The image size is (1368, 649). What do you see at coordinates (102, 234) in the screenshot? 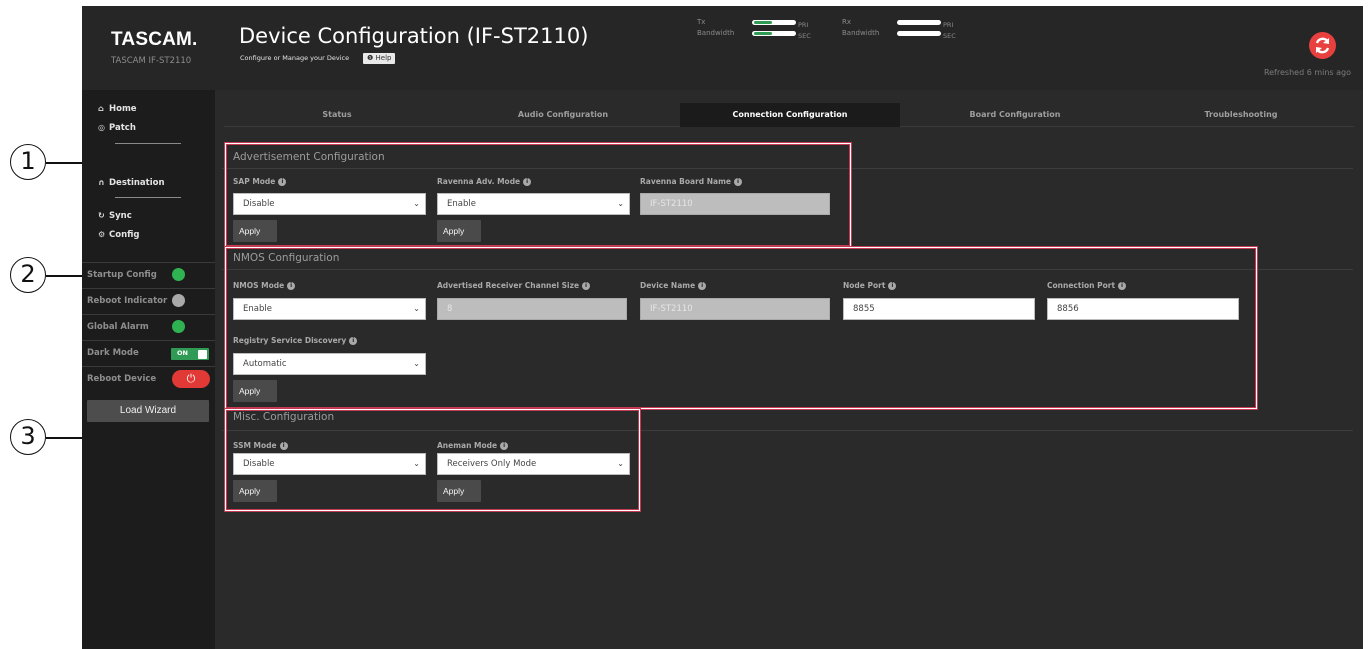
I see `gear-icon: ⚙` at bounding box center [102, 234].